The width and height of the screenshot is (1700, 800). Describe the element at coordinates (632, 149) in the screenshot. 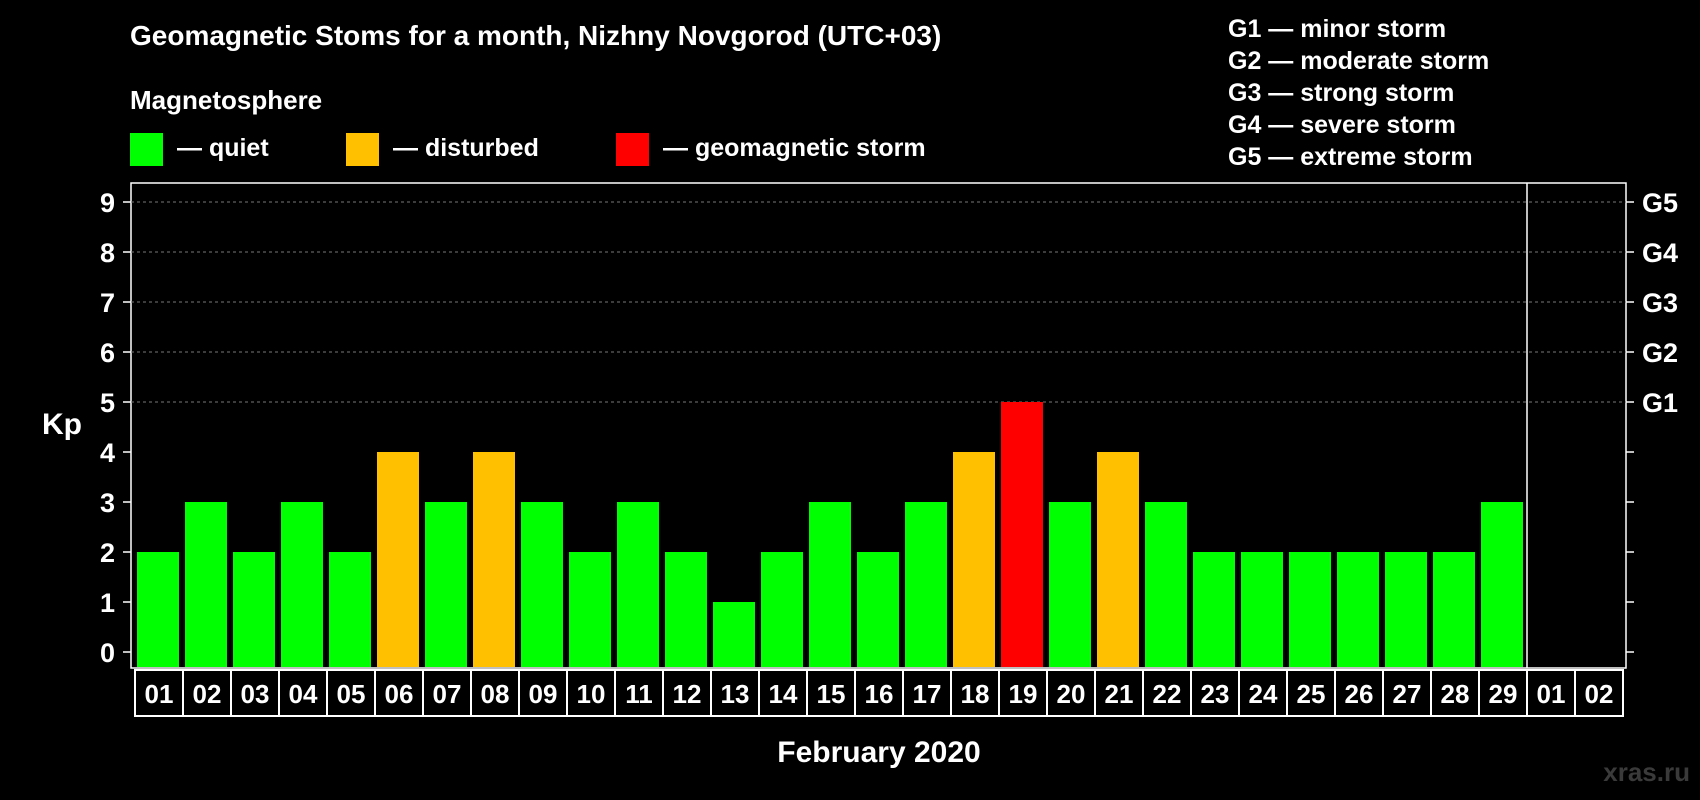

I see `legend-swatch-storm` at that location.